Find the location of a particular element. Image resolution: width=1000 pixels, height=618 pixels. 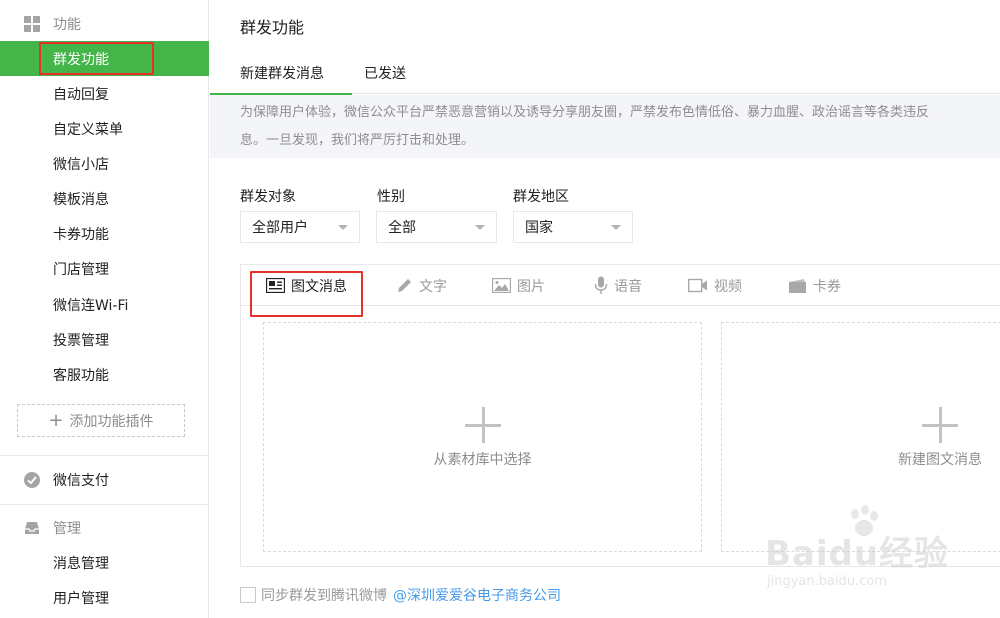

create-news-label: 新建图文消息 is located at coordinates (940, 460).